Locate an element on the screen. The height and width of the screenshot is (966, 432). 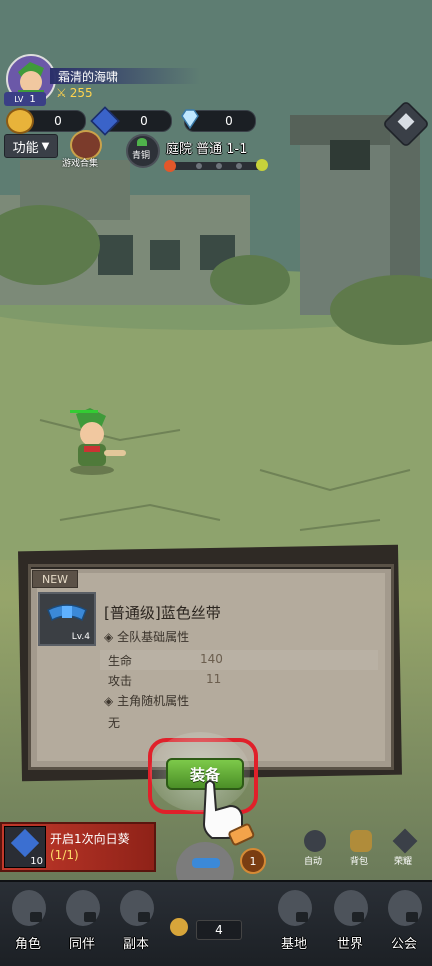
rank-badge: 青铜 is located at coordinates (143, 151).